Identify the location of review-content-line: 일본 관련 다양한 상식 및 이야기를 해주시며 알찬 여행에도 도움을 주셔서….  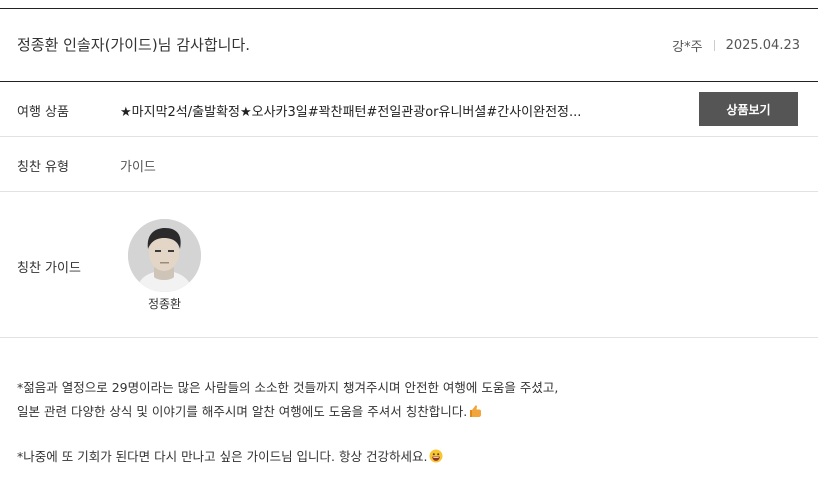
(249, 411).